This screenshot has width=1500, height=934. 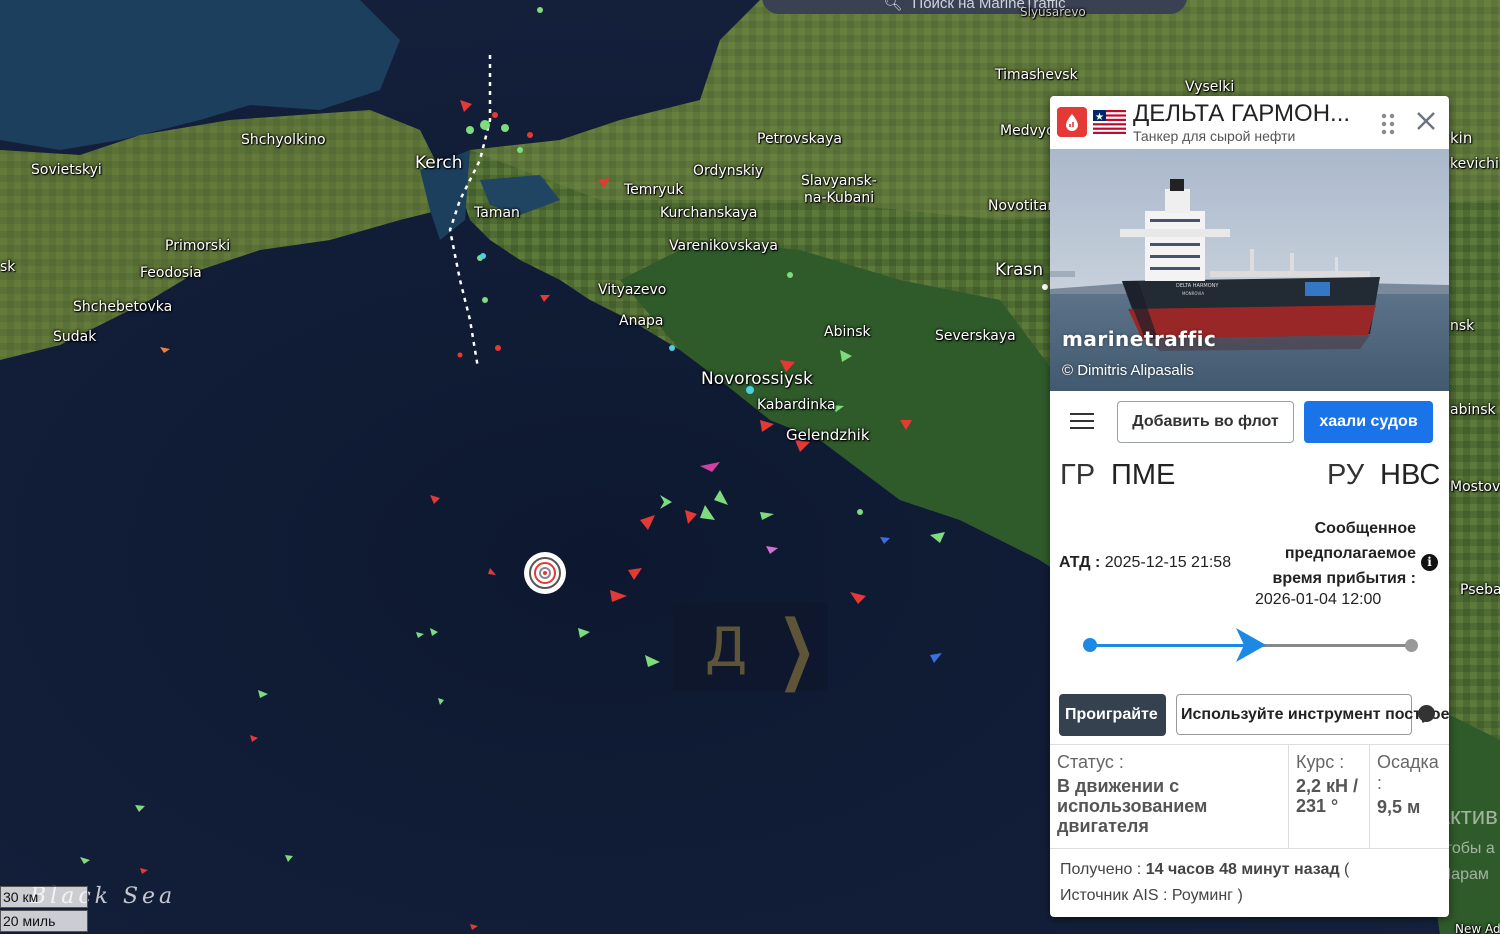 What do you see at coordinates (1078, 475) in the screenshot?
I see `departure-country: ГР` at bounding box center [1078, 475].